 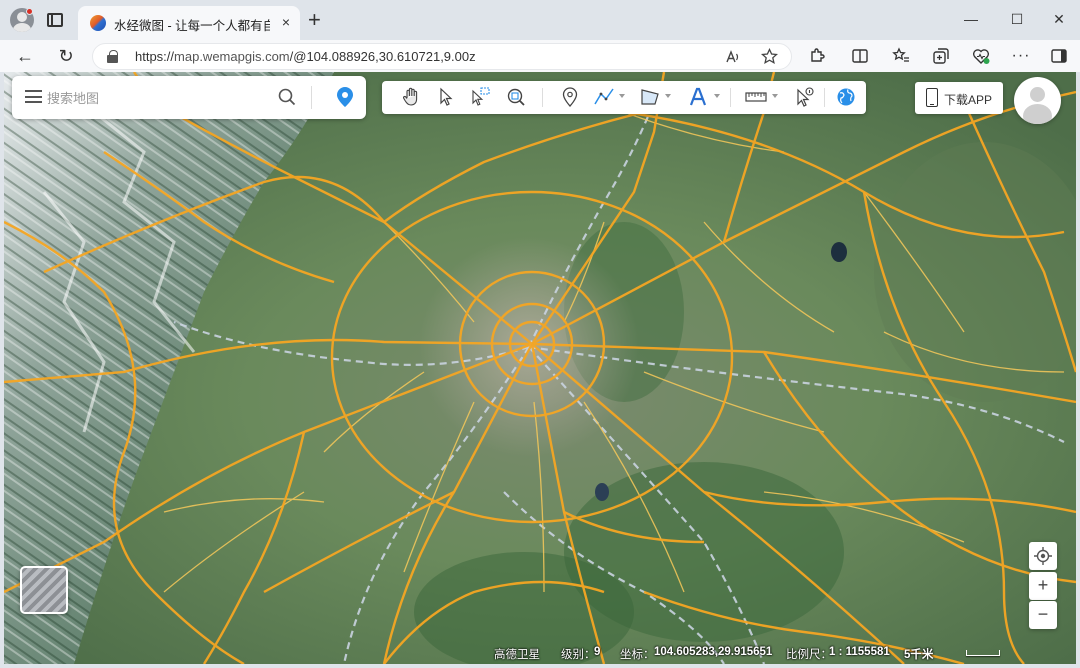 What do you see at coordinates (311, 97) in the screenshot?
I see `divider` at bounding box center [311, 97].